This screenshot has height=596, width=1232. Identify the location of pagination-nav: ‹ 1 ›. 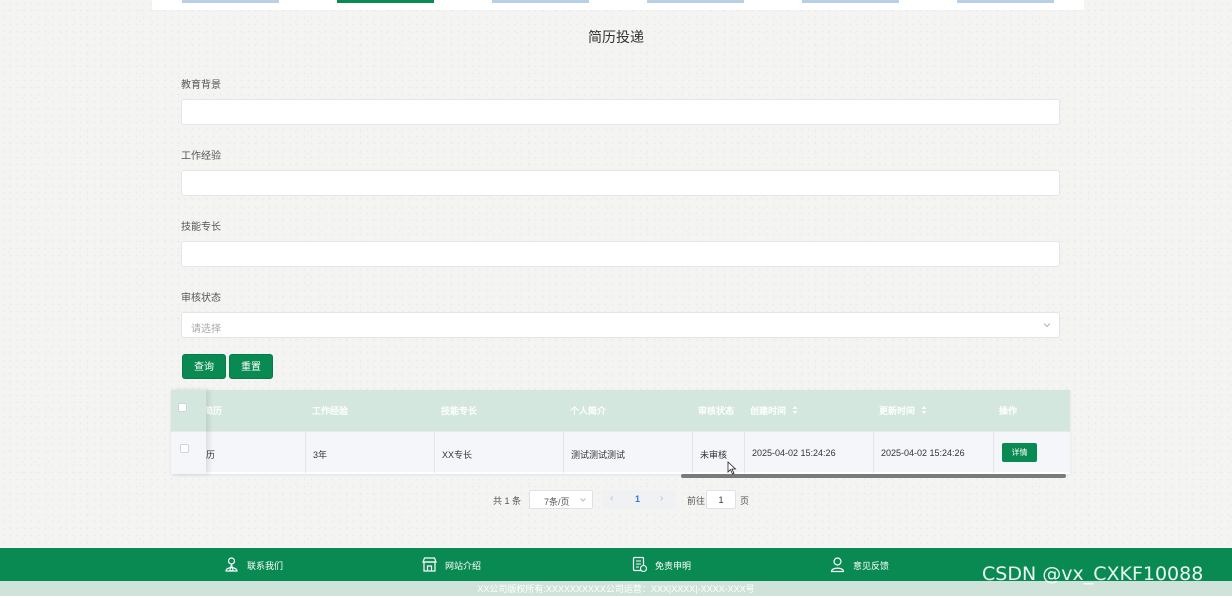
(639, 499).